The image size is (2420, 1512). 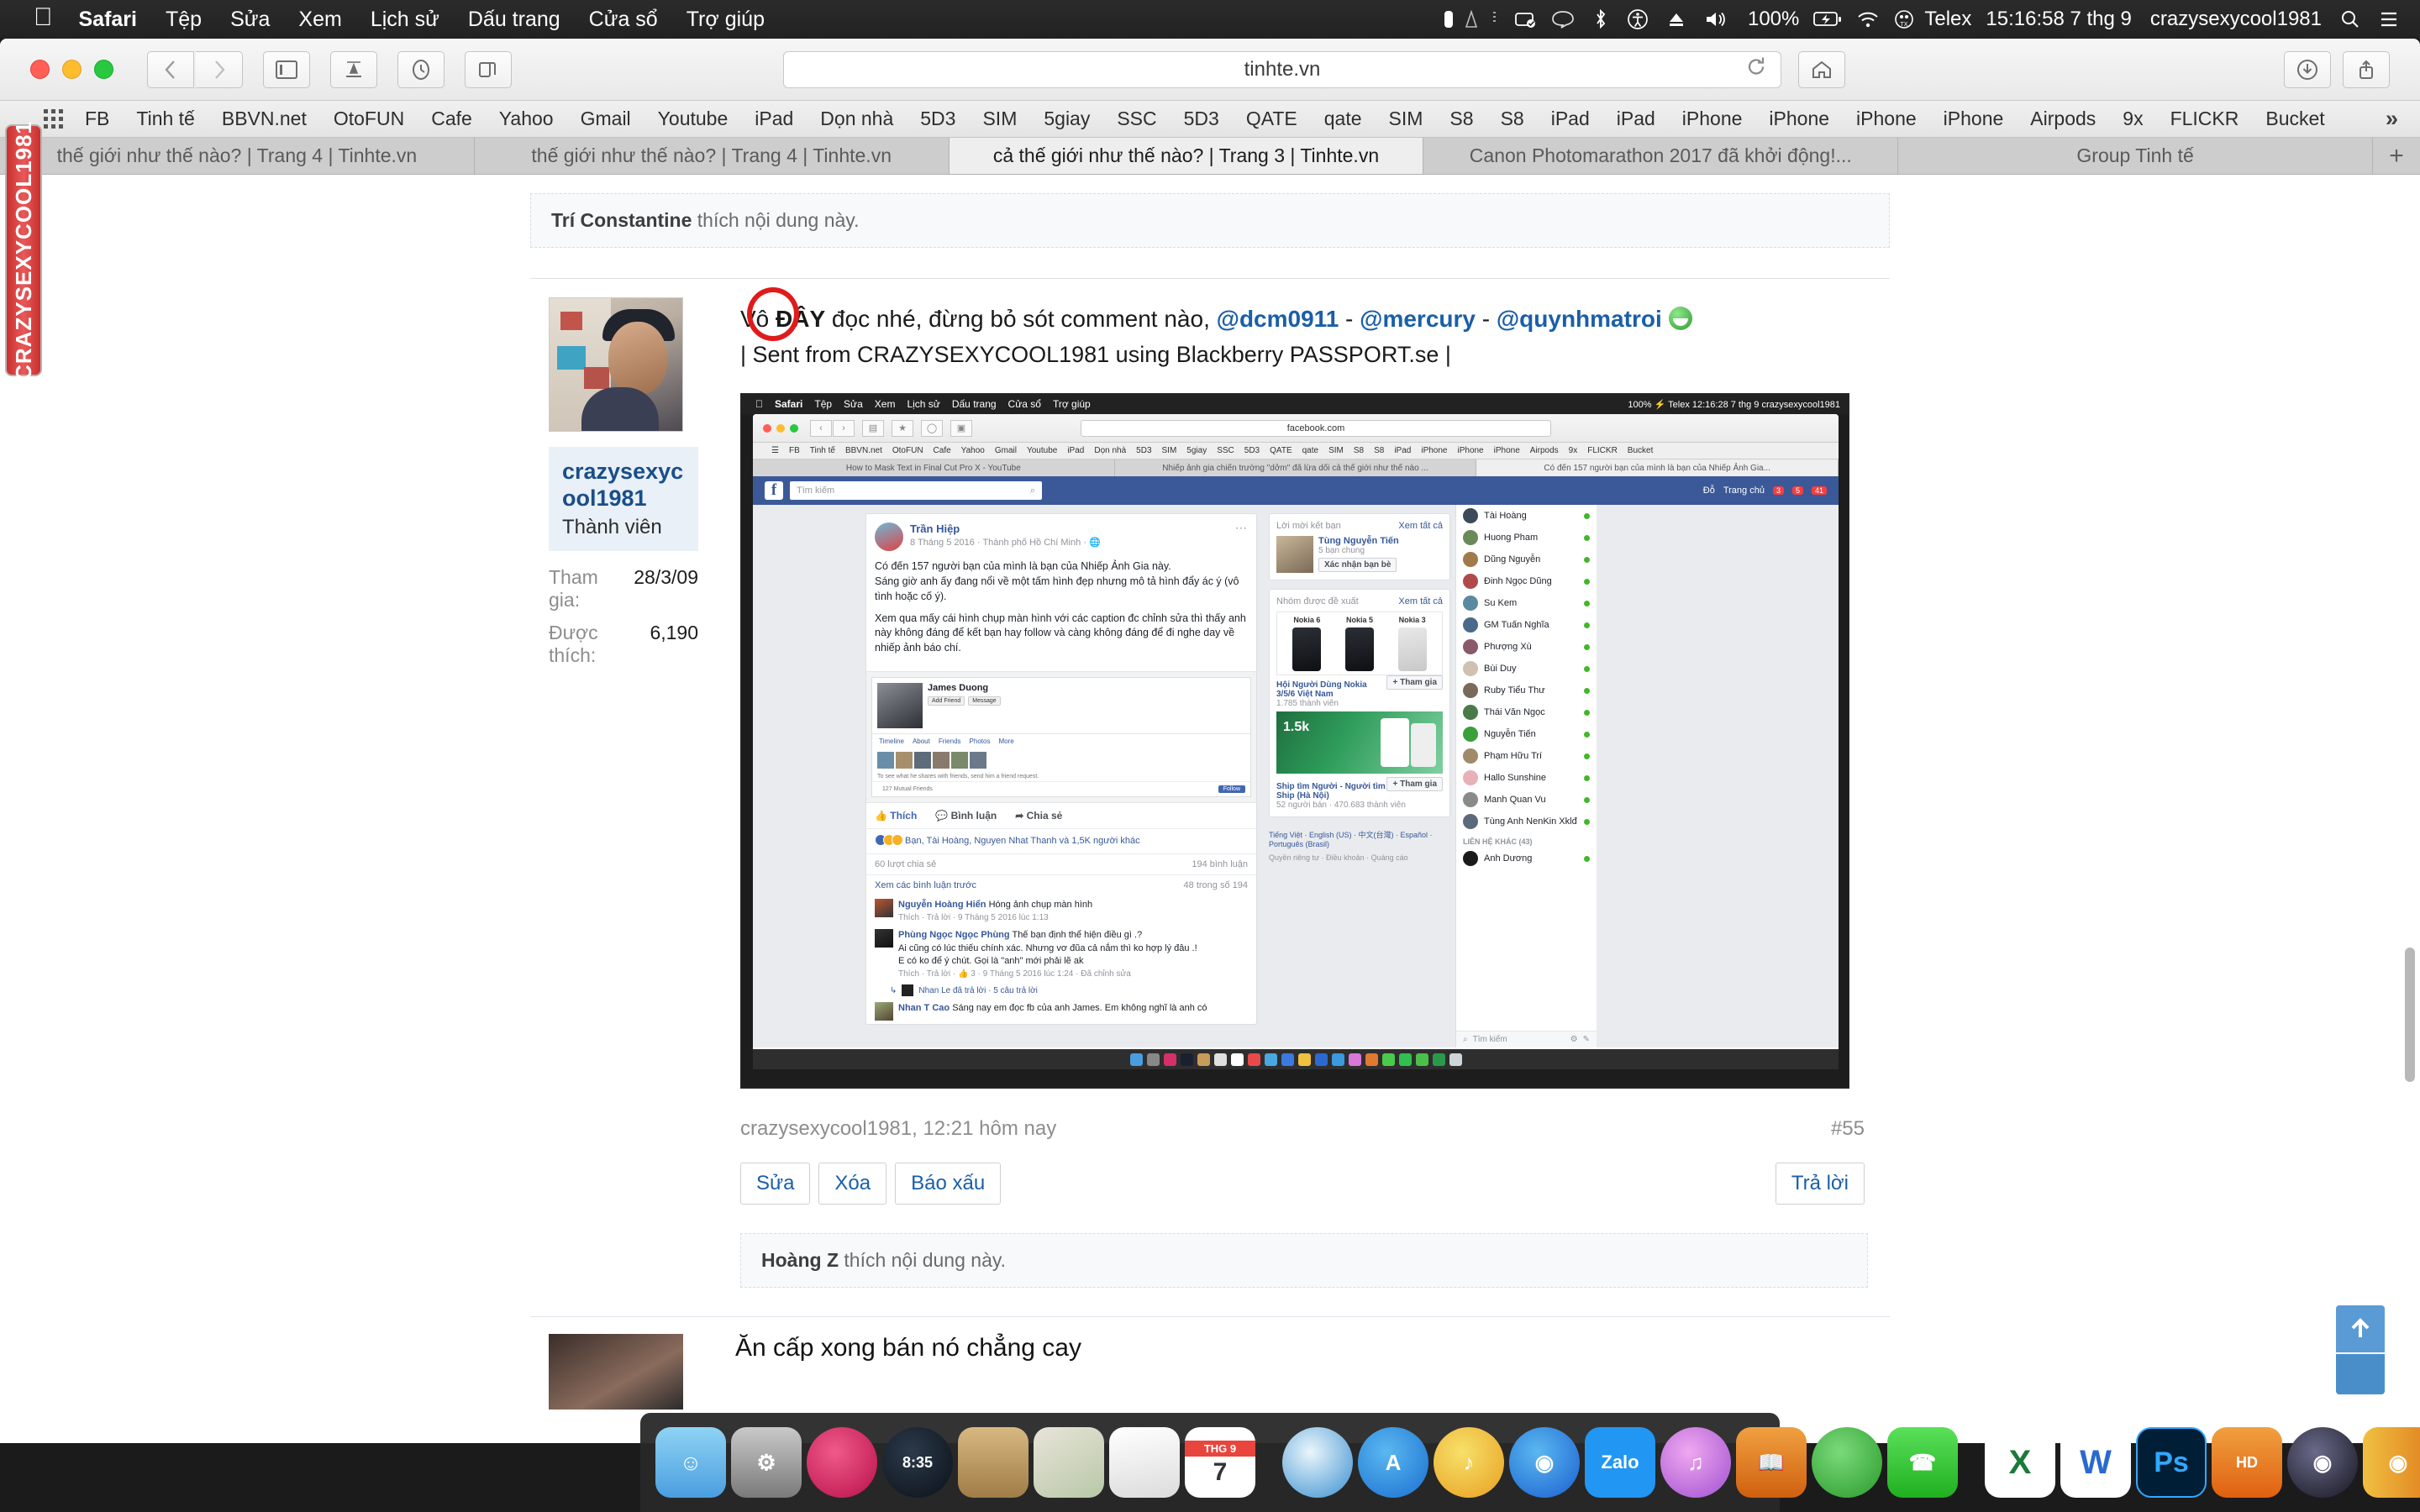 What do you see at coordinates (2247, 1462) in the screenshot?
I see `handbrake-icon: HD` at bounding box center [2247, 1462].